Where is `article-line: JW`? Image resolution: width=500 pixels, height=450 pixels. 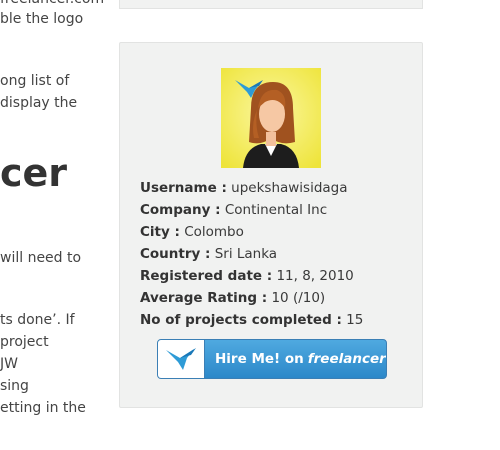
article-line: JW is located at coordinates (9, 364).